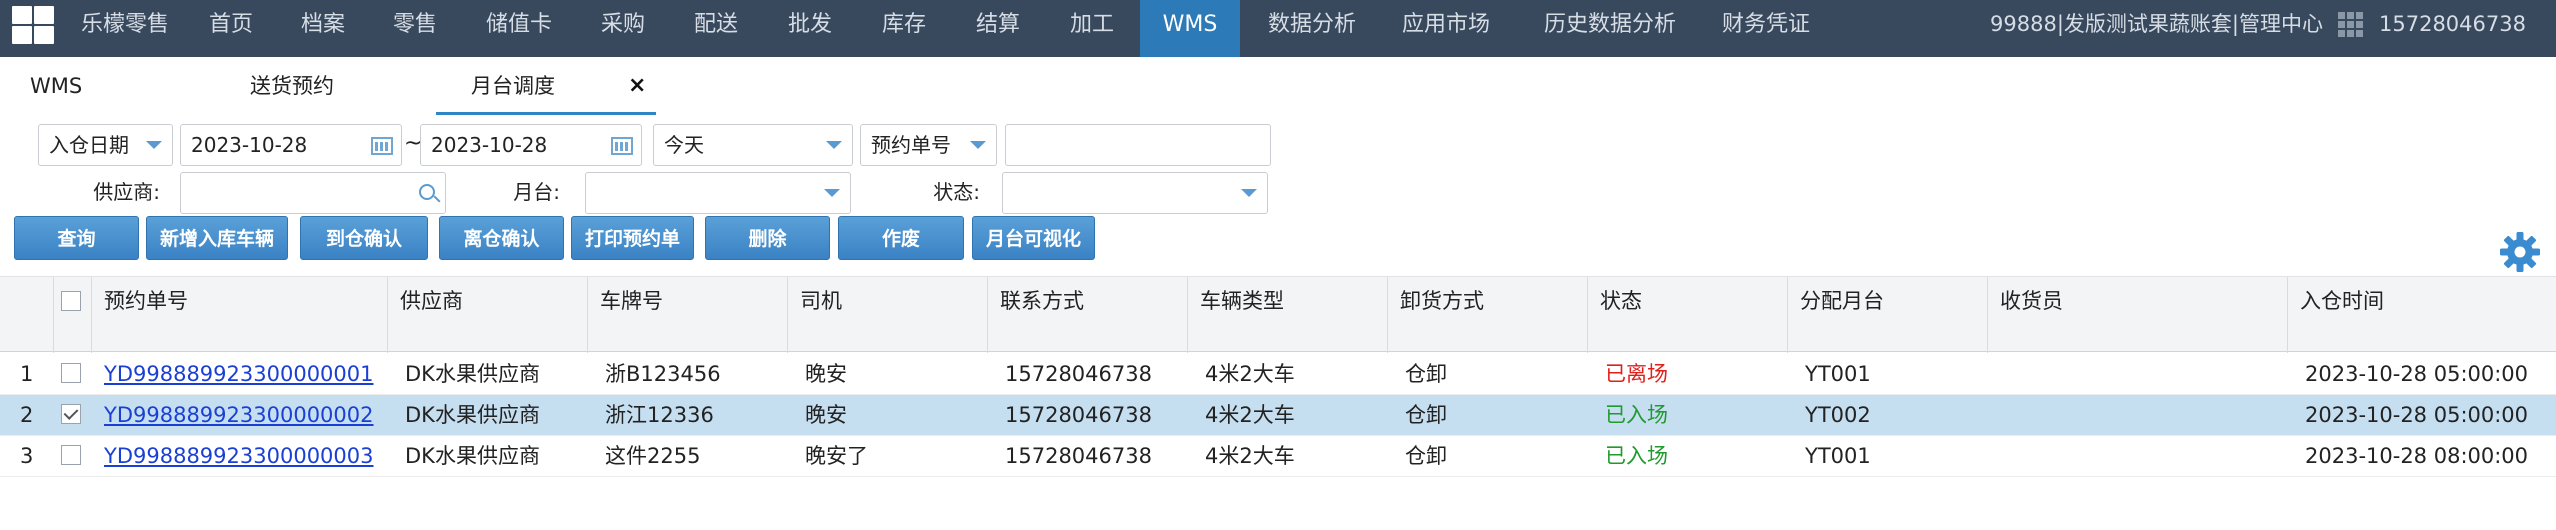  I want to click on nav-item-distribution: 配送, so click(716, 28).